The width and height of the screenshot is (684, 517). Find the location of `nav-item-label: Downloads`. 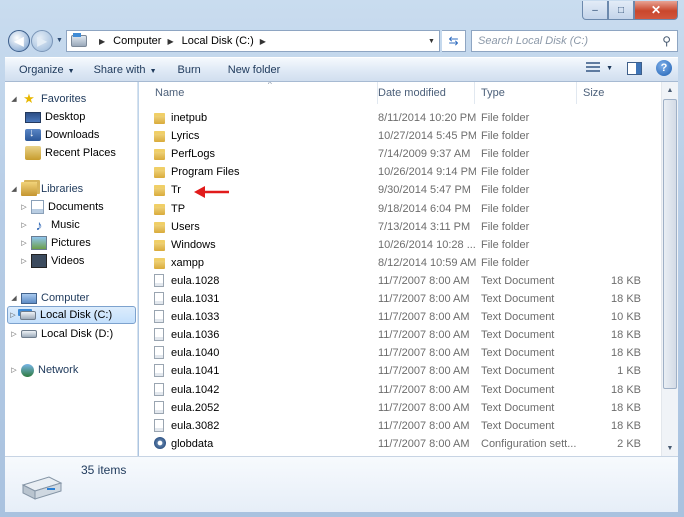

nav-item-label: Downloads is located at coordinates (72, 135).